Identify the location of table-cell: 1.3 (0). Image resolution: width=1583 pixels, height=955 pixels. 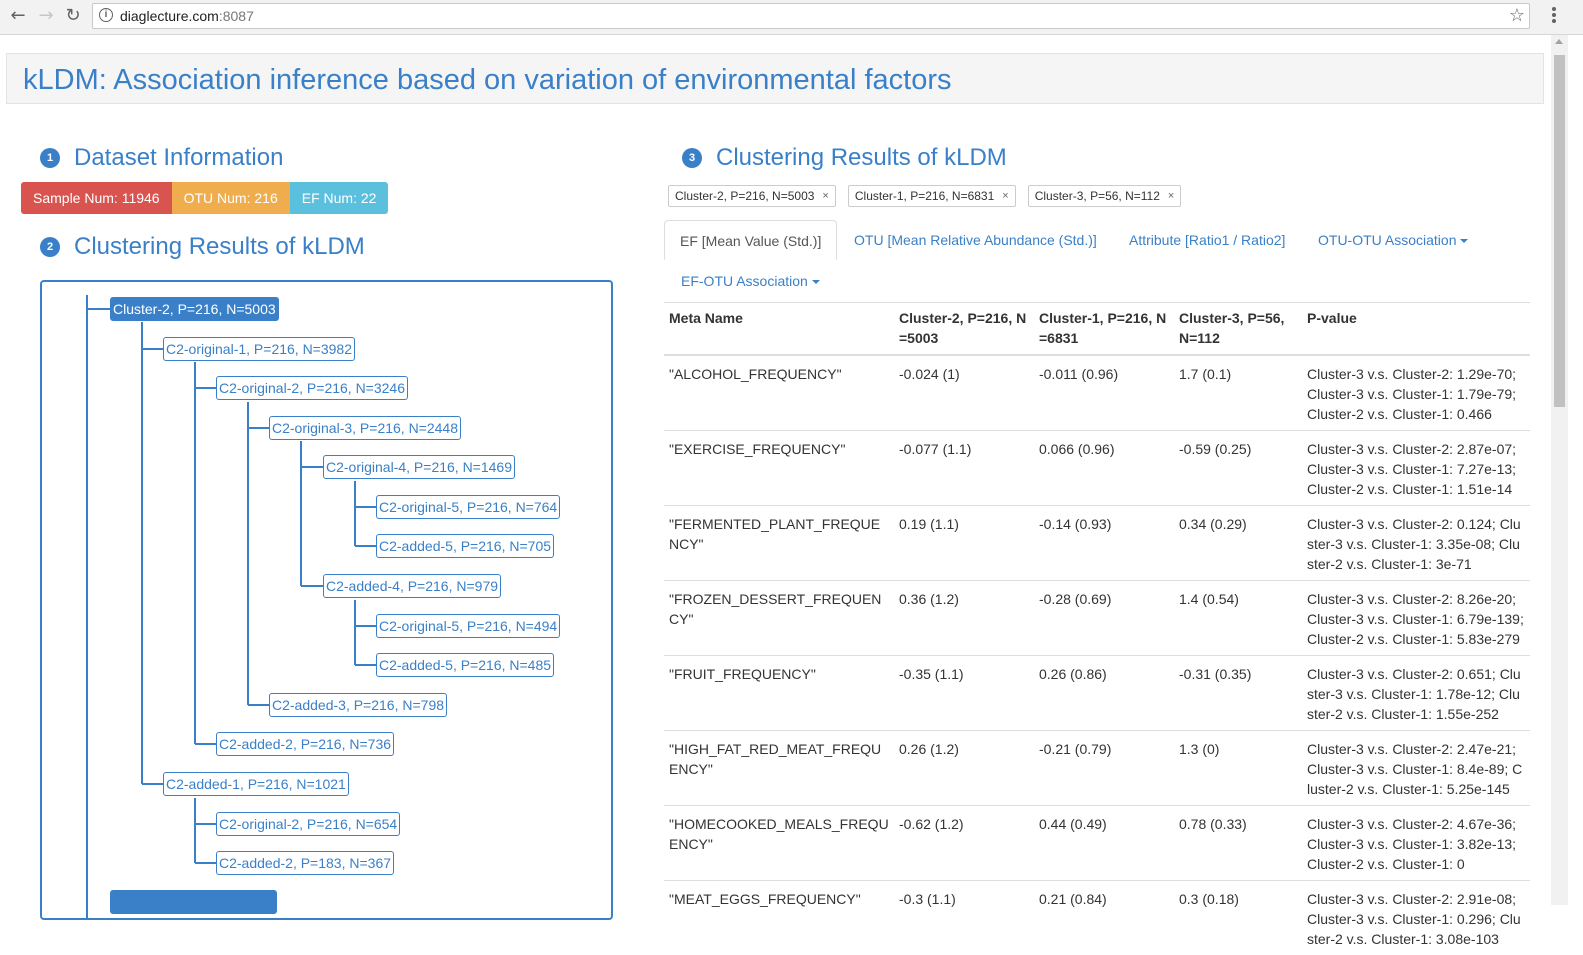
(1238, 768).